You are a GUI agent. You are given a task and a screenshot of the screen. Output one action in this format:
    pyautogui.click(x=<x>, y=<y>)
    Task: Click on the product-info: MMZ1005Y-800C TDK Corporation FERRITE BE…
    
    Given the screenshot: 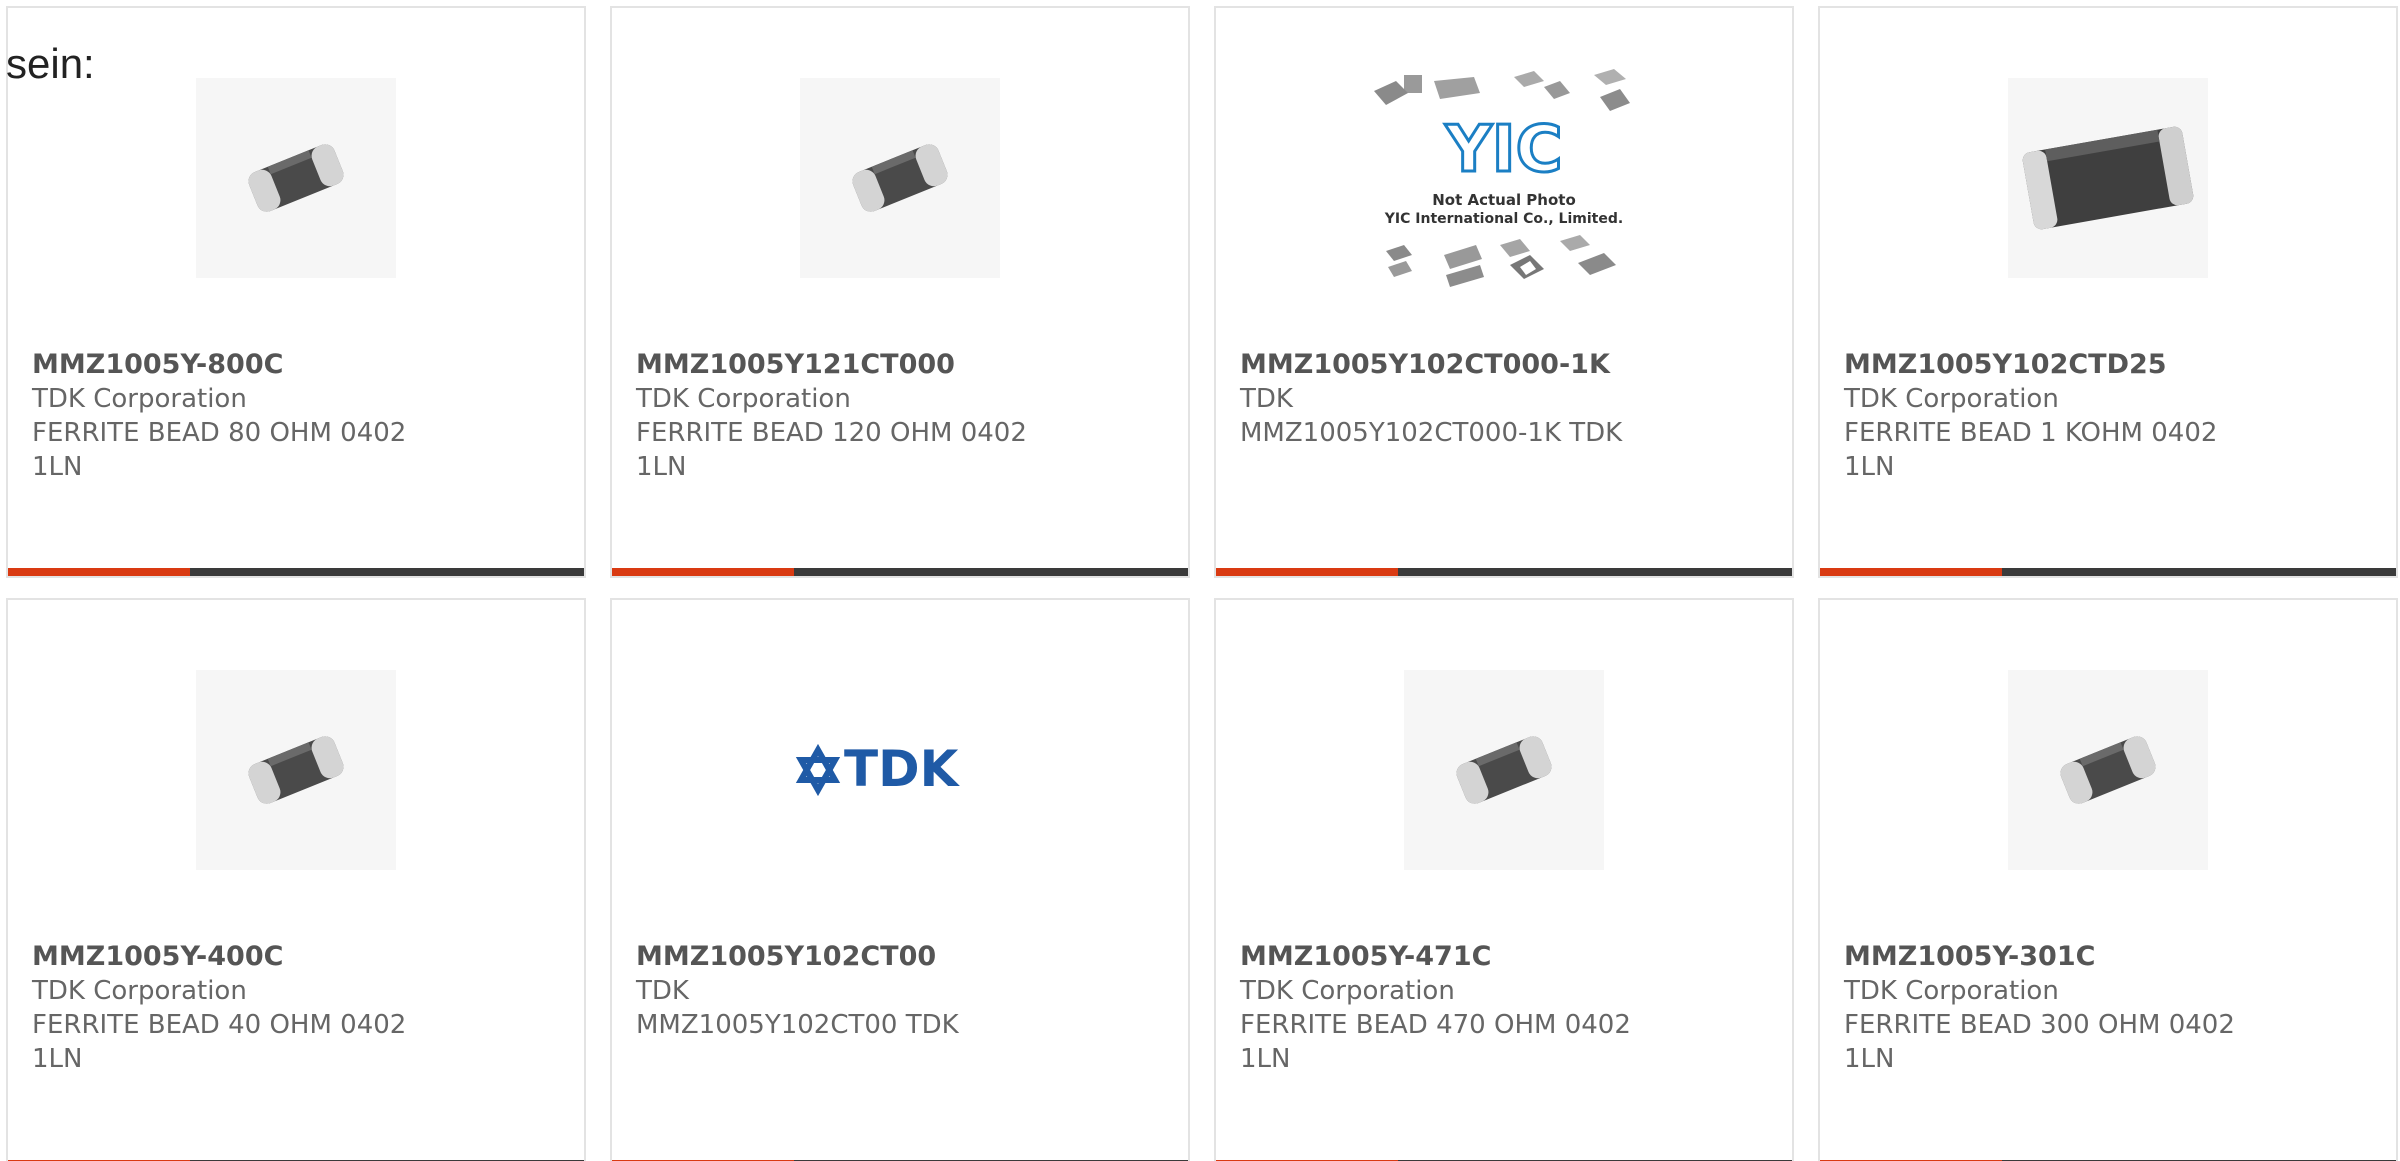 What is the action you would take?
    pyautogui.click(x=296, y=416)
    